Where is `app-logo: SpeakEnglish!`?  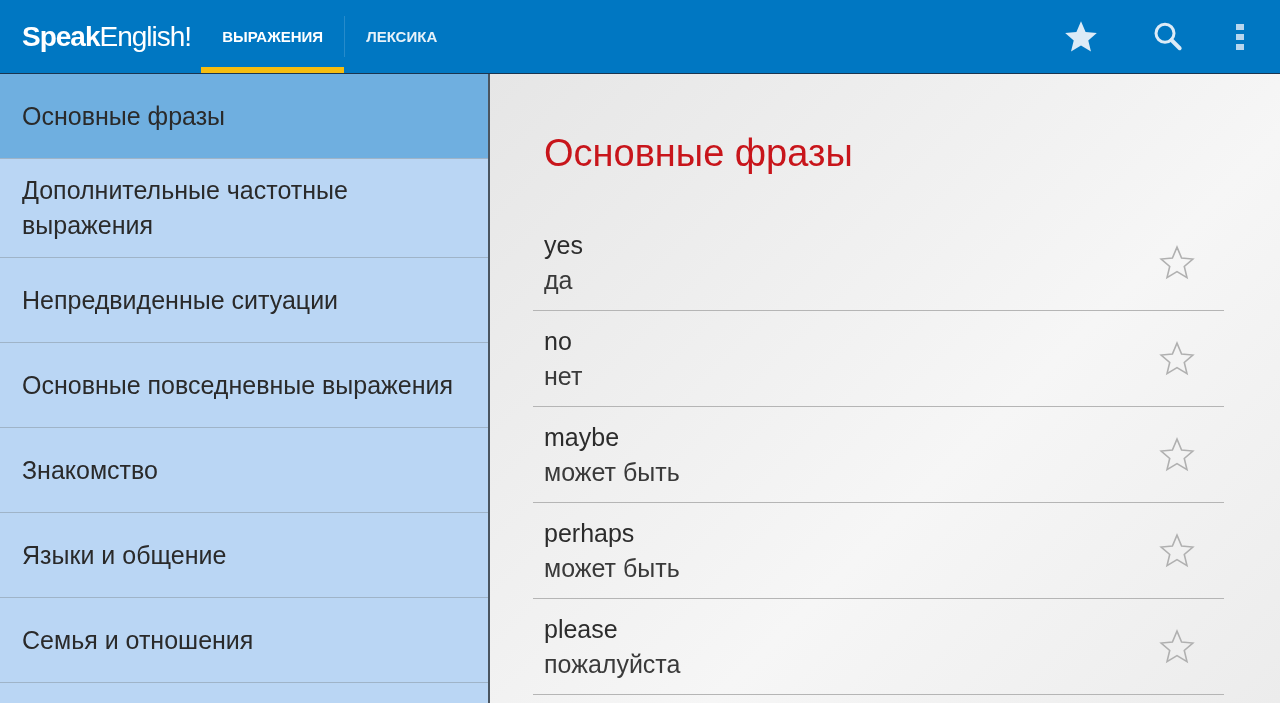
app-logo: SpeakEnglish! is located at coordinates (107, 36).